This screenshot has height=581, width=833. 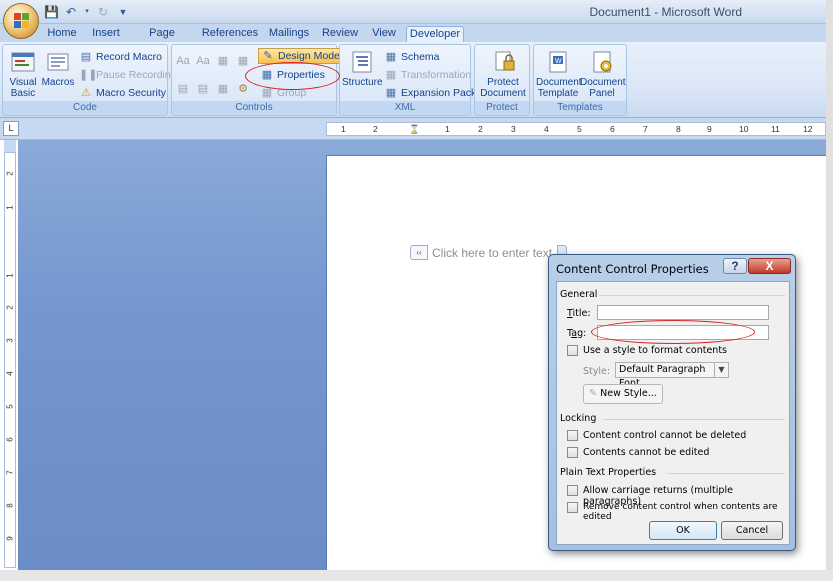 I want to click on legacy-tools-icon: ⚙, so click(x=243, y=89).